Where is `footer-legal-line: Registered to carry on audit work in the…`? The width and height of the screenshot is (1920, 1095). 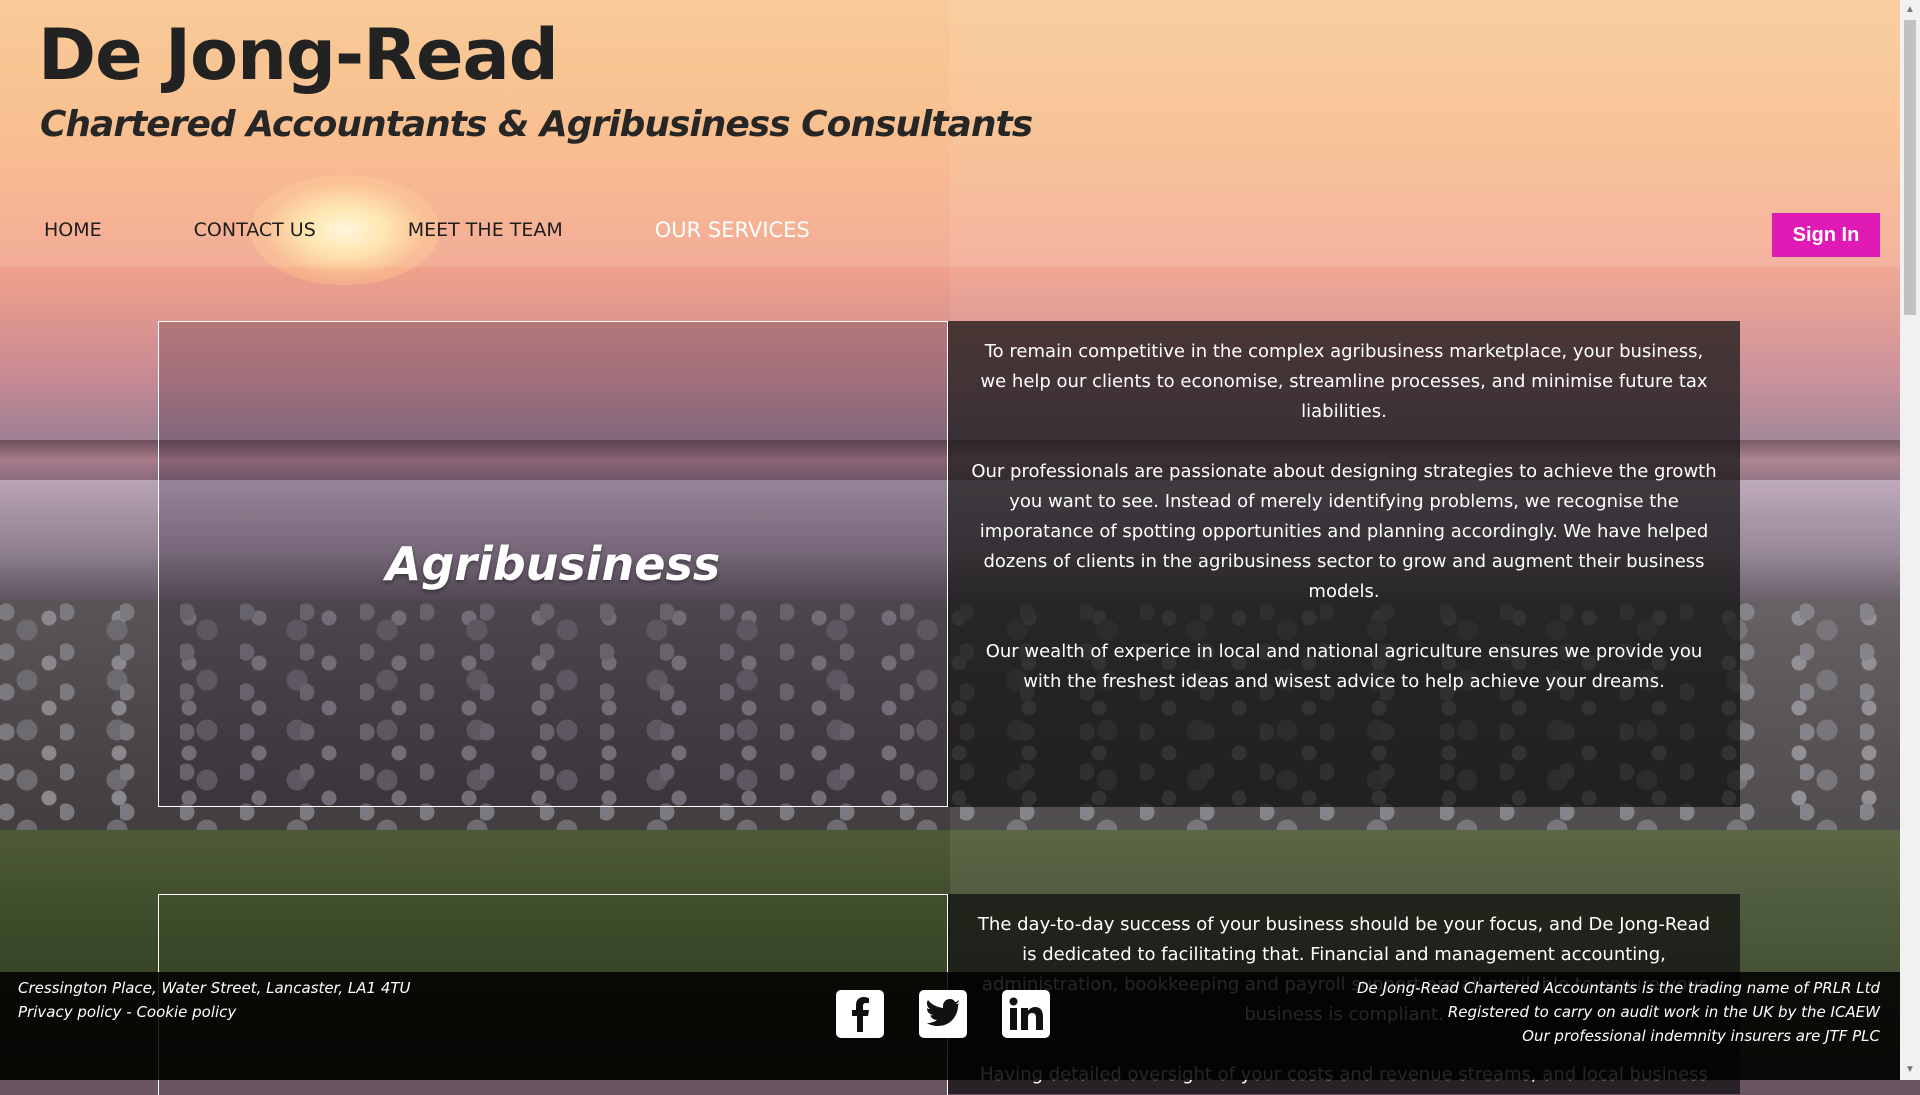 footer-legal-line: Registered to carry on audit work in the… is located at coordinates (1663, 1012).